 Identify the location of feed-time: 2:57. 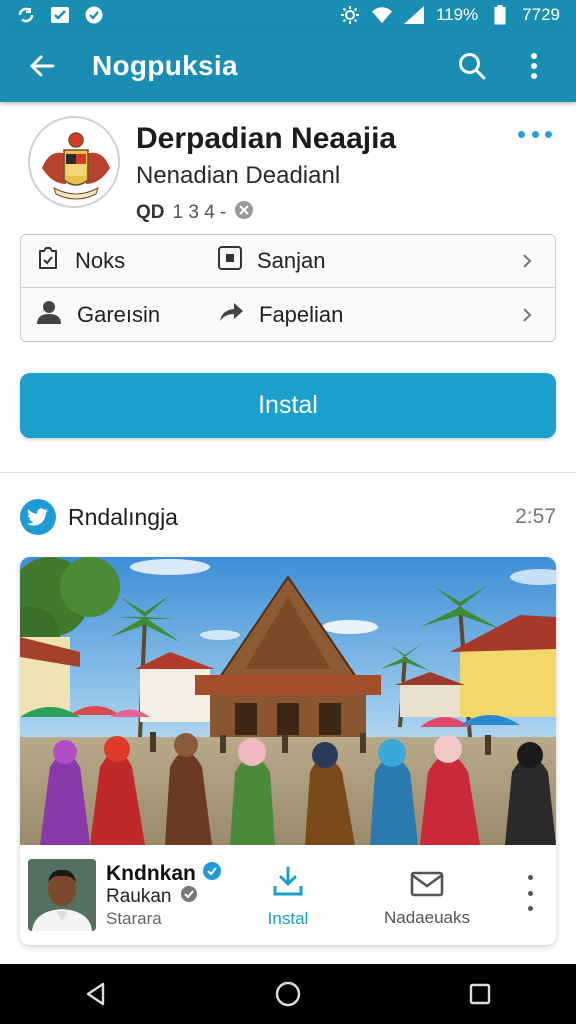
(535, 516).